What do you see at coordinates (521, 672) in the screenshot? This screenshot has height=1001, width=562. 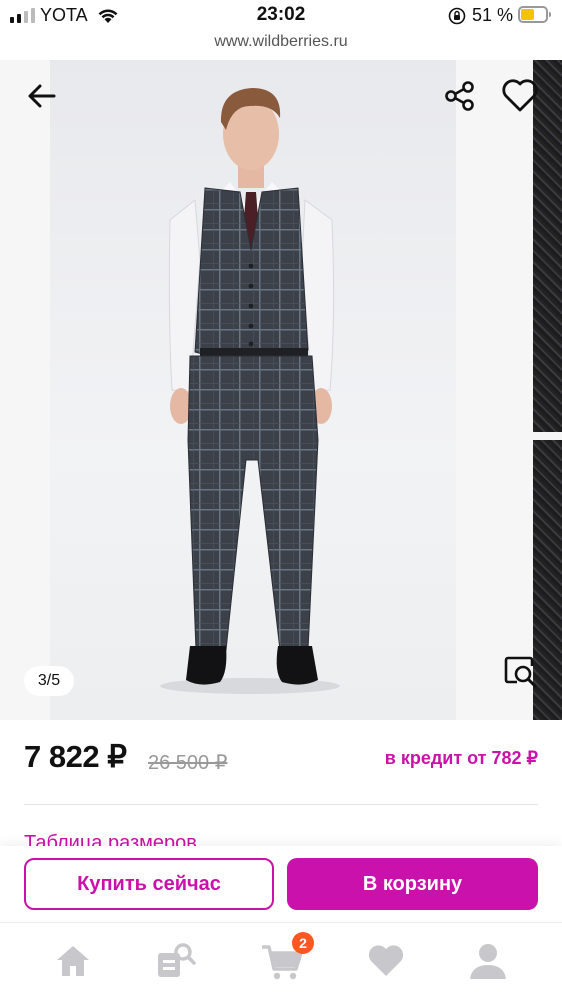 I see `zoom-search-icon` at bounding box center [521, 672].